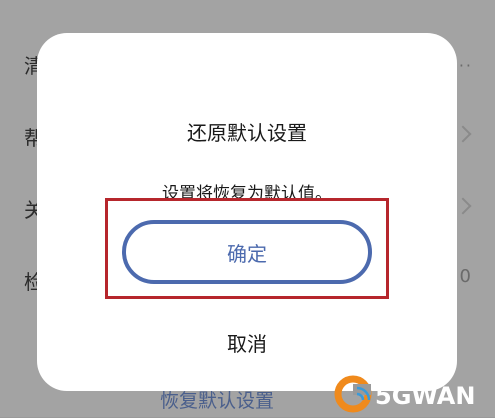  Describe the element at coordinates (247, 342) in the screenshot. I see `cancel-button: 取消` at that location.